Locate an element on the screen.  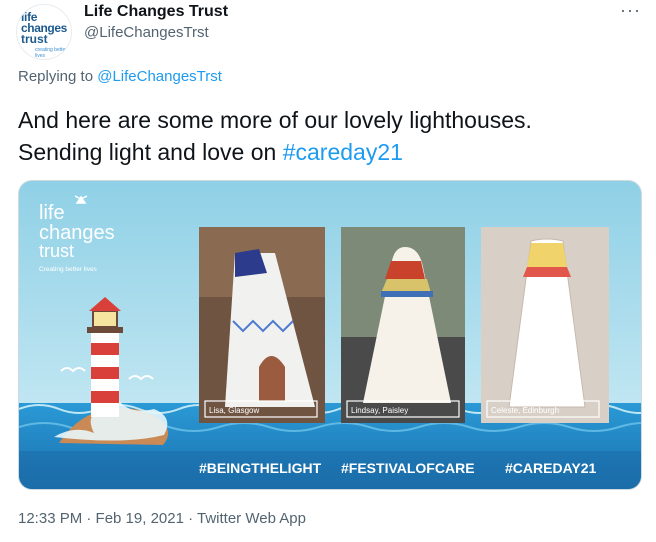
photo-celeste-edinburgh: Celeste, Edinburgh is located at coordinates (545, 325).